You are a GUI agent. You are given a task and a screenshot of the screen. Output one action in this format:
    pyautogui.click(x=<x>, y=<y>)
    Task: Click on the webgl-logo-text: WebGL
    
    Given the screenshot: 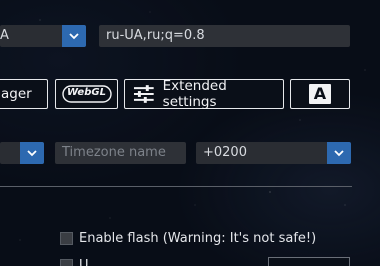 What is the action you would take?
    pyautogui.click(x=86, y=92)
    